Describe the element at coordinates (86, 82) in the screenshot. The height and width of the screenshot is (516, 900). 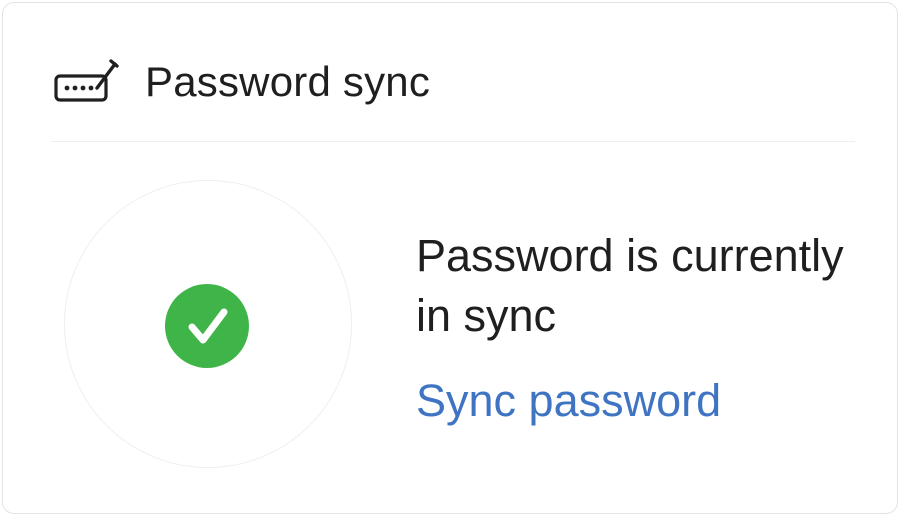
I see `password-edit-icon` at that location.